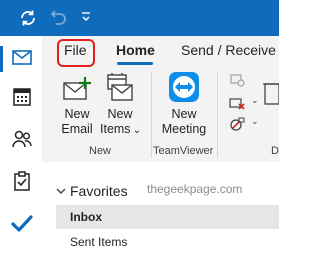  What do you see at coordinates (59, 18) in the screenshot?
I see `undo-icon` at bounding box center [59, 18].